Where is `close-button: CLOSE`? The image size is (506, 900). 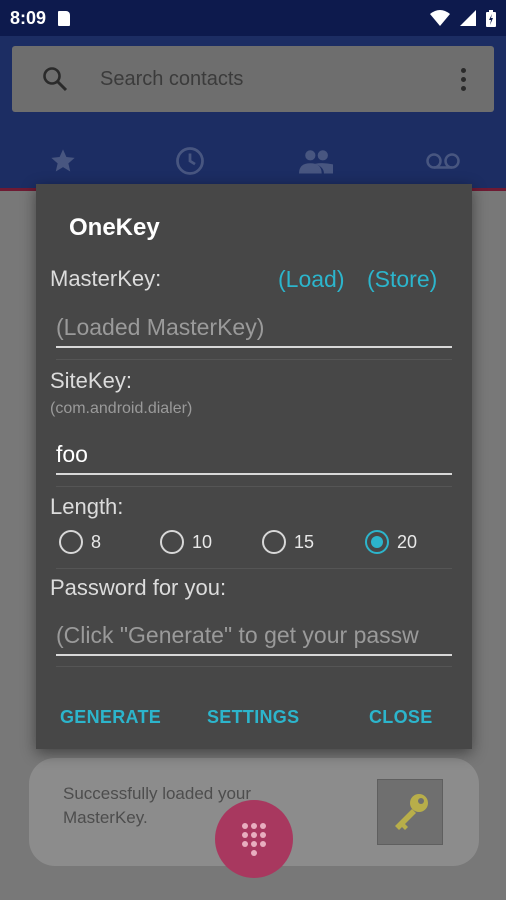 close-button: CLOSE is located at coordinates (401, 717).